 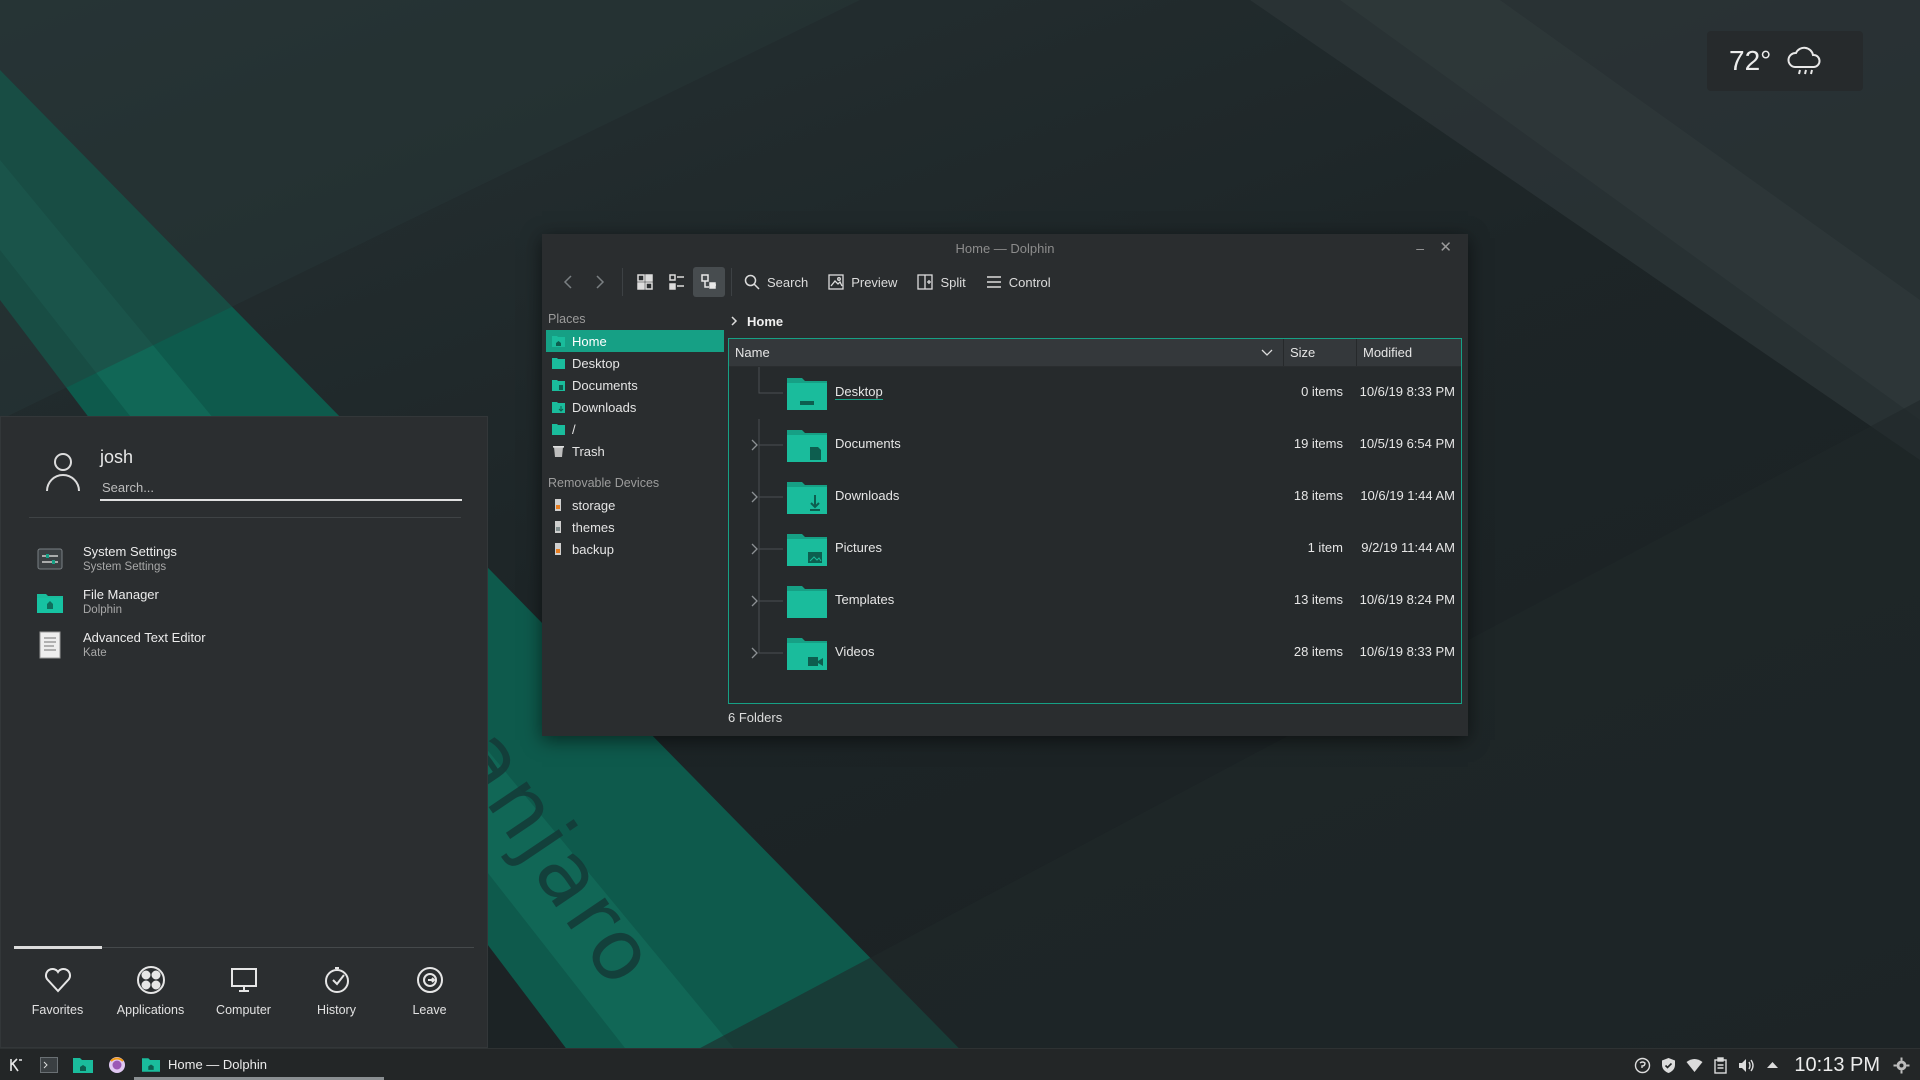 I want to click on file-size: 13 items, so click(x=1318, y=599).